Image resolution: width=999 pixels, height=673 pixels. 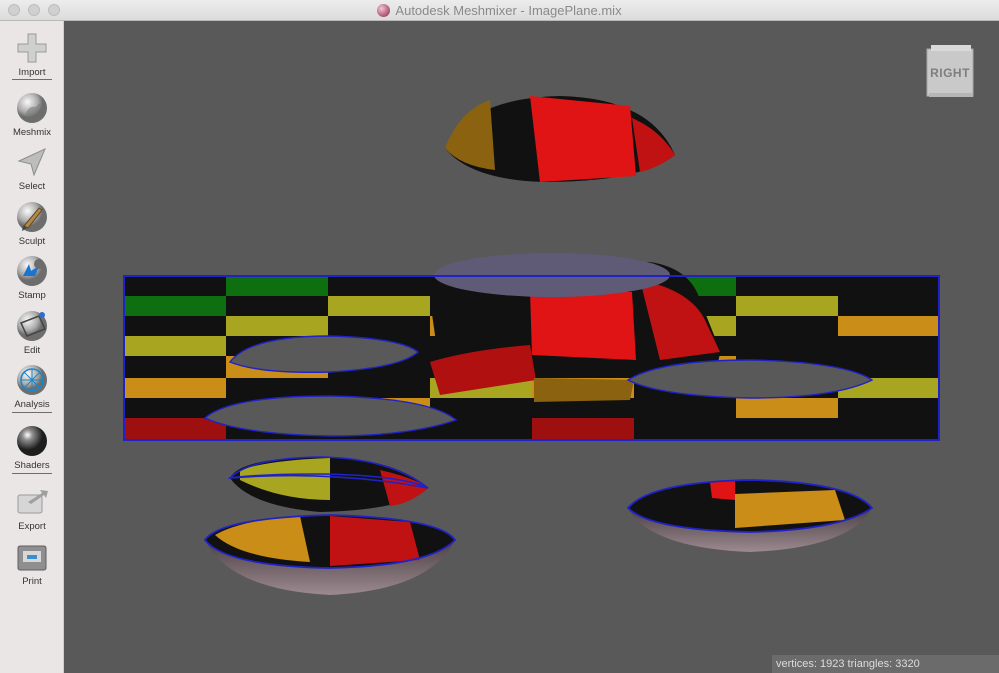 What do you see at coordinates (32, 108) in the screenshot?
I see `meshmix-bunny-icon` at bounding box center [32, 108].